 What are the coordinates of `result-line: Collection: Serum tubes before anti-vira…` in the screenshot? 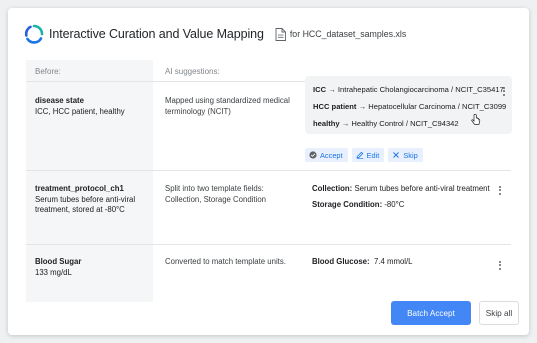 It's located at (401, 189).